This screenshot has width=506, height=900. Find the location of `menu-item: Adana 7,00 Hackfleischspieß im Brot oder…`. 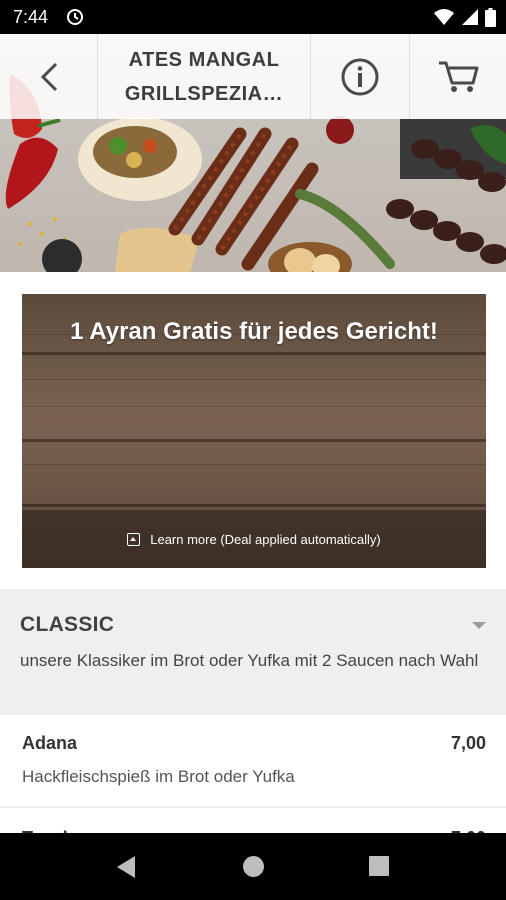

menu-item: Adana 7,00 Hackfleischspieß im Brot oder… is located at coordinates (253, 761).